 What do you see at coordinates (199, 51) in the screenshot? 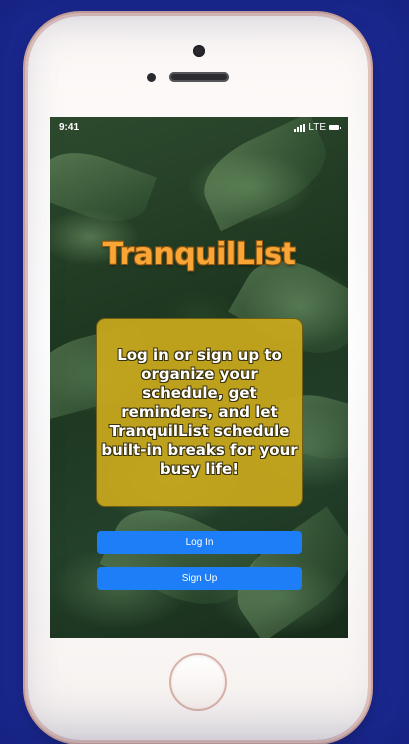
I see `front-camera-icon` at bounding box center [199, 51].